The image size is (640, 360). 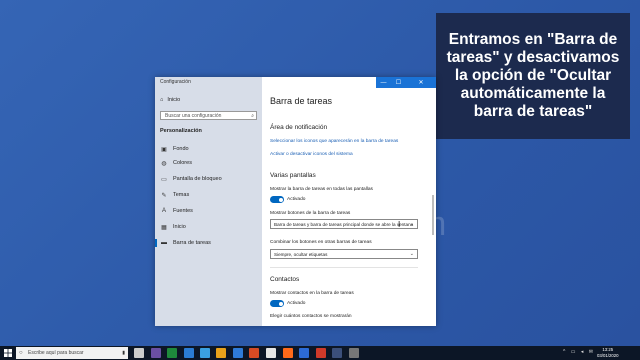 I want to click on taskbar-search-input: ○ Escribe aquí para buscar ▮, so click(x=72, y=353).